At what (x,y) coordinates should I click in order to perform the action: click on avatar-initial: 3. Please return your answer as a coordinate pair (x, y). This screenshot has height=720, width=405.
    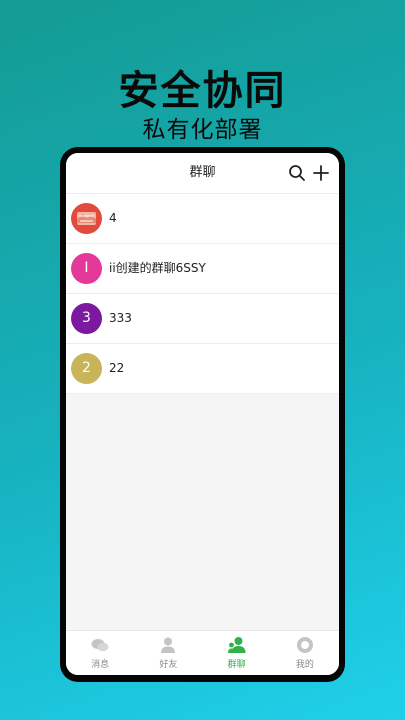
    Looking at the image, I should click on (86, 318).